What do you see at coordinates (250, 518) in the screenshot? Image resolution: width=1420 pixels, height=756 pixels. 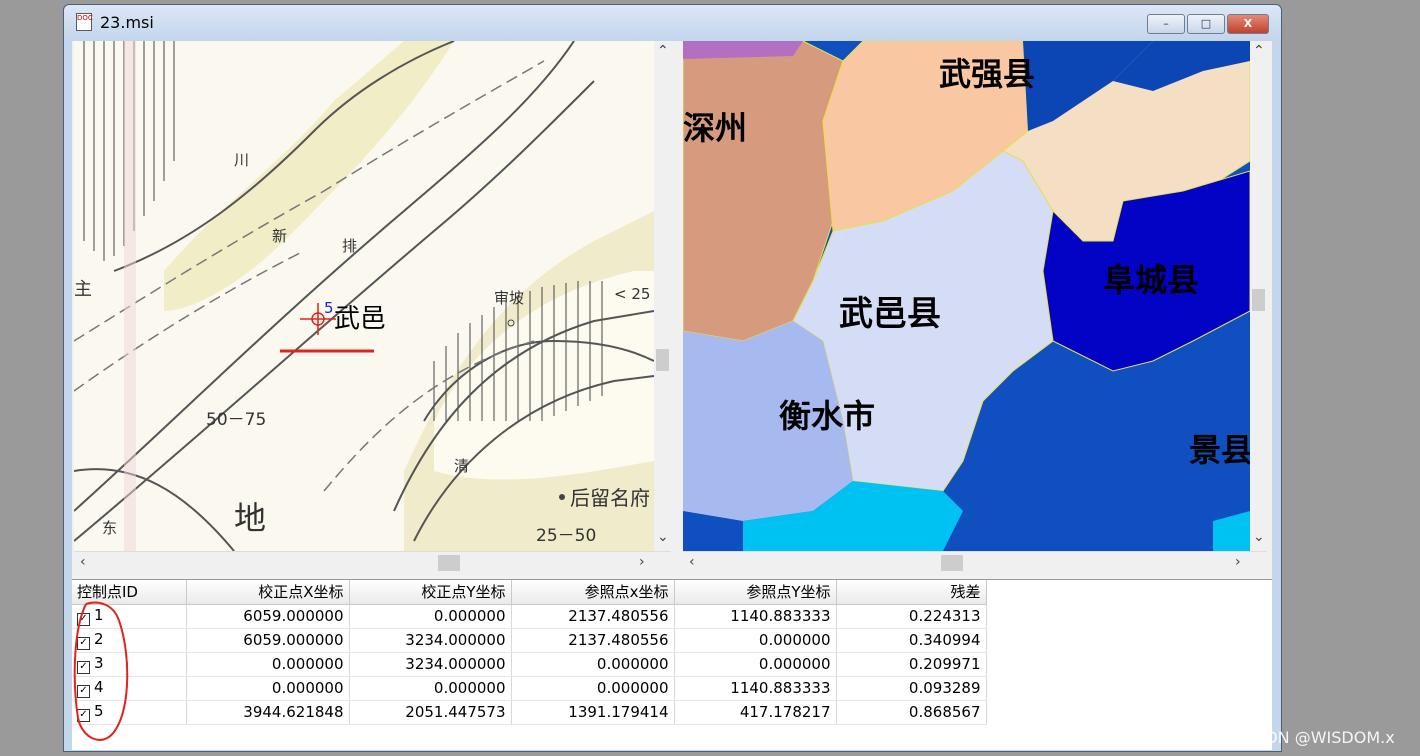 I see `map-label-di: 地` at bounding box center [250, 518].